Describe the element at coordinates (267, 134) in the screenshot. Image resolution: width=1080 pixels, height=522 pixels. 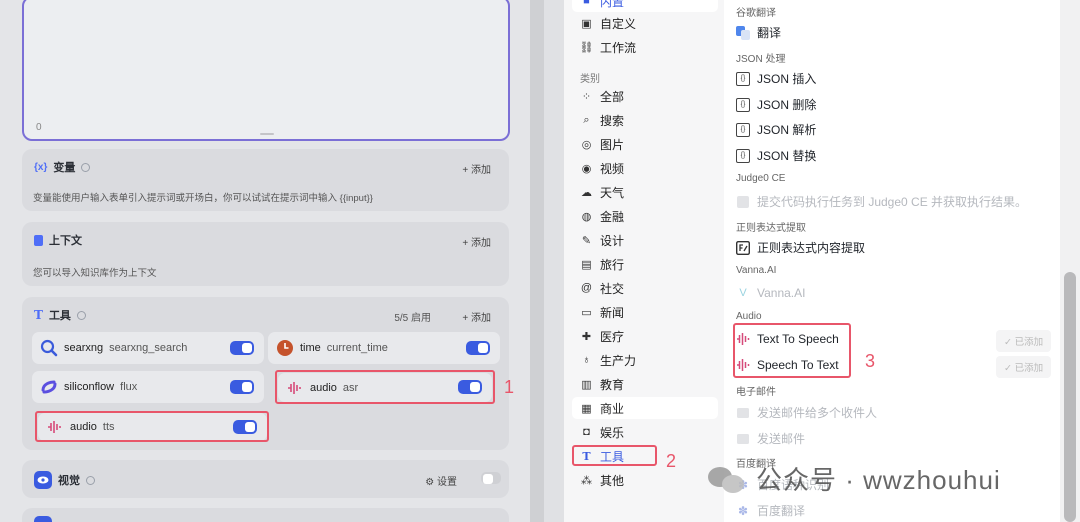
I see `resize-handle` at that location.